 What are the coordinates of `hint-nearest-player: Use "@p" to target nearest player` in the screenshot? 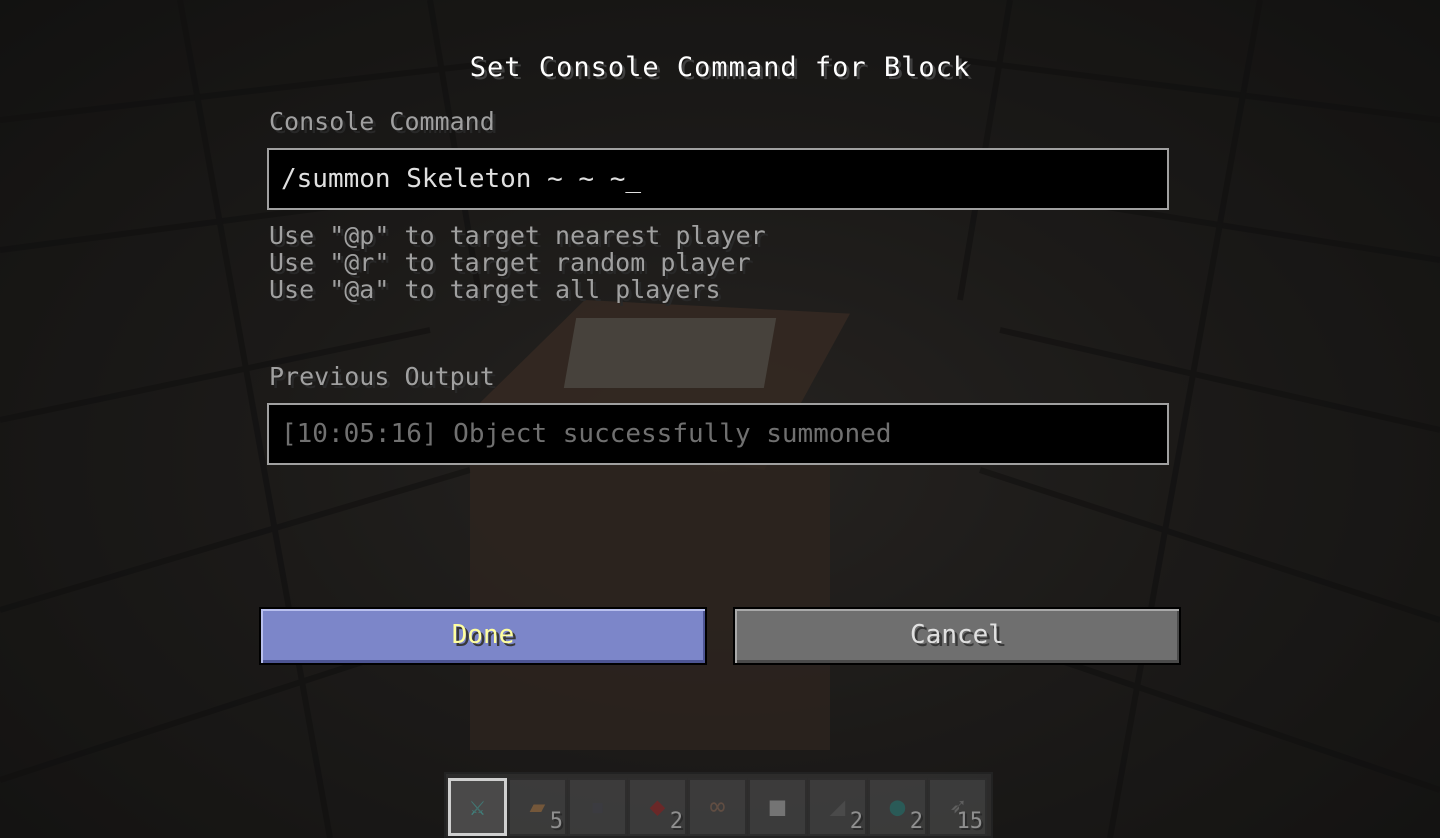 It's located at (517, 235).